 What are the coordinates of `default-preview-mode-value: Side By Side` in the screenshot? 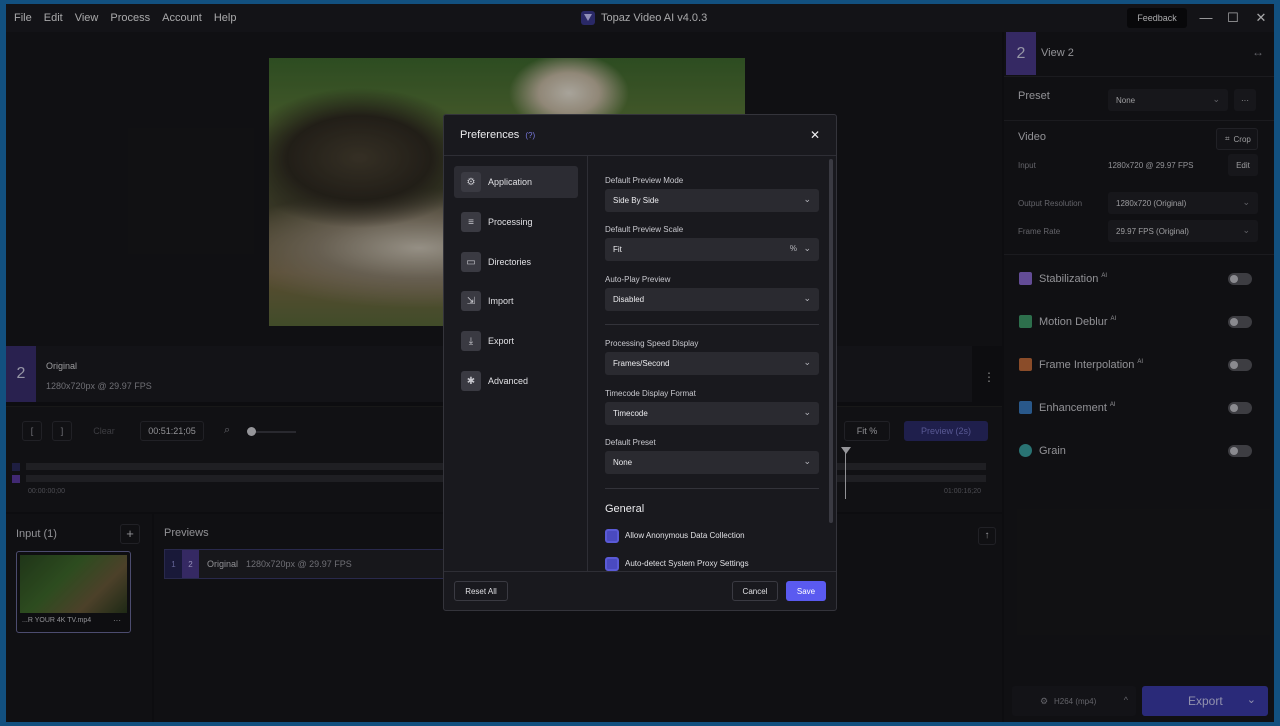 It's located at (636, 200).